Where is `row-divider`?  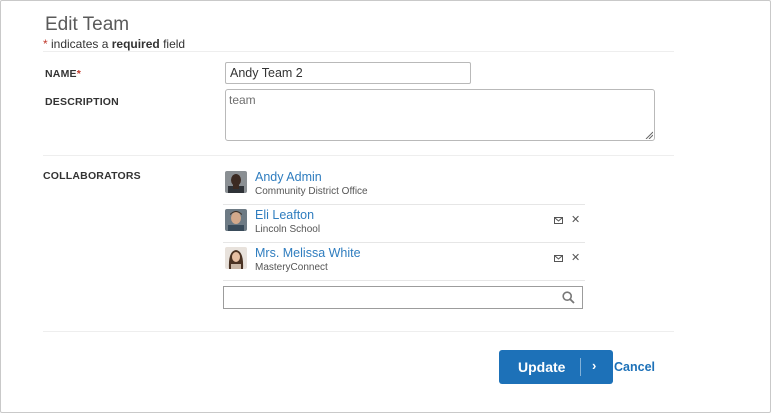
row-divider is located at coordinates (404, 280).